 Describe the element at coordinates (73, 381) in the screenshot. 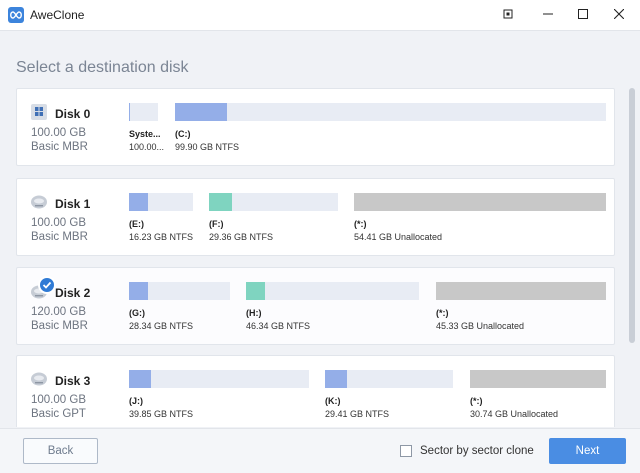

I see `disk-name: Disk 3` at that location.